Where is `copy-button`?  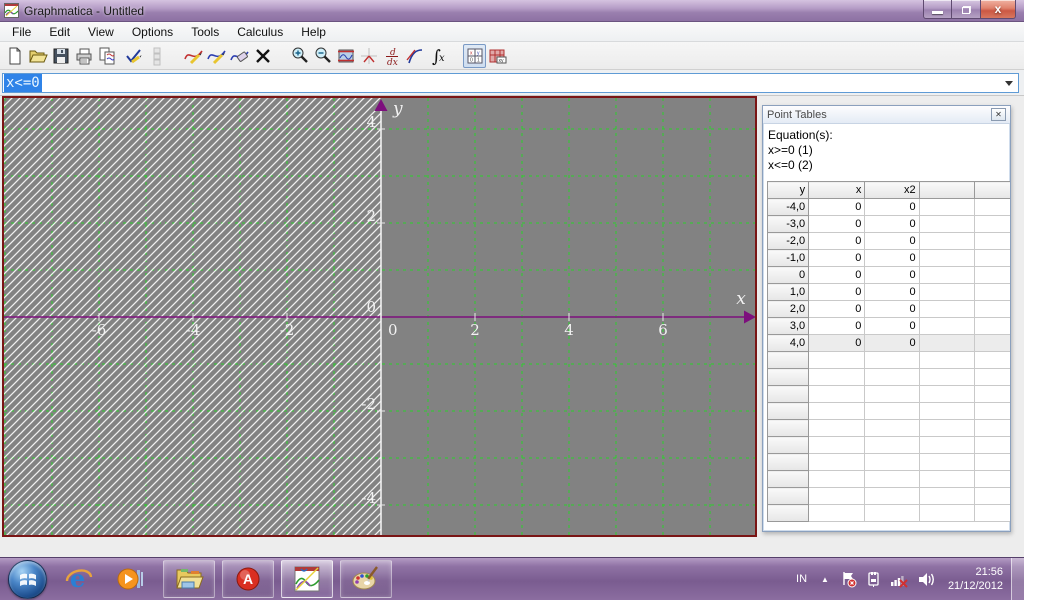 copy-button is located at coordinates (106, 56).